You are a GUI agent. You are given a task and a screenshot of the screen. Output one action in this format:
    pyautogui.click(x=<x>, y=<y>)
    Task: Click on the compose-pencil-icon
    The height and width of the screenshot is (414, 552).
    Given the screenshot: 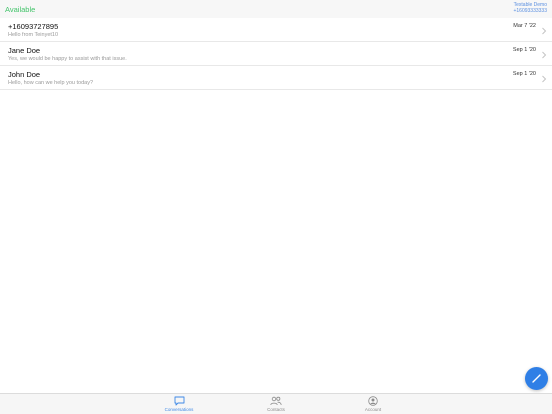 What is the action you would take?
    pyautogui.click(x=536, y=378)
    